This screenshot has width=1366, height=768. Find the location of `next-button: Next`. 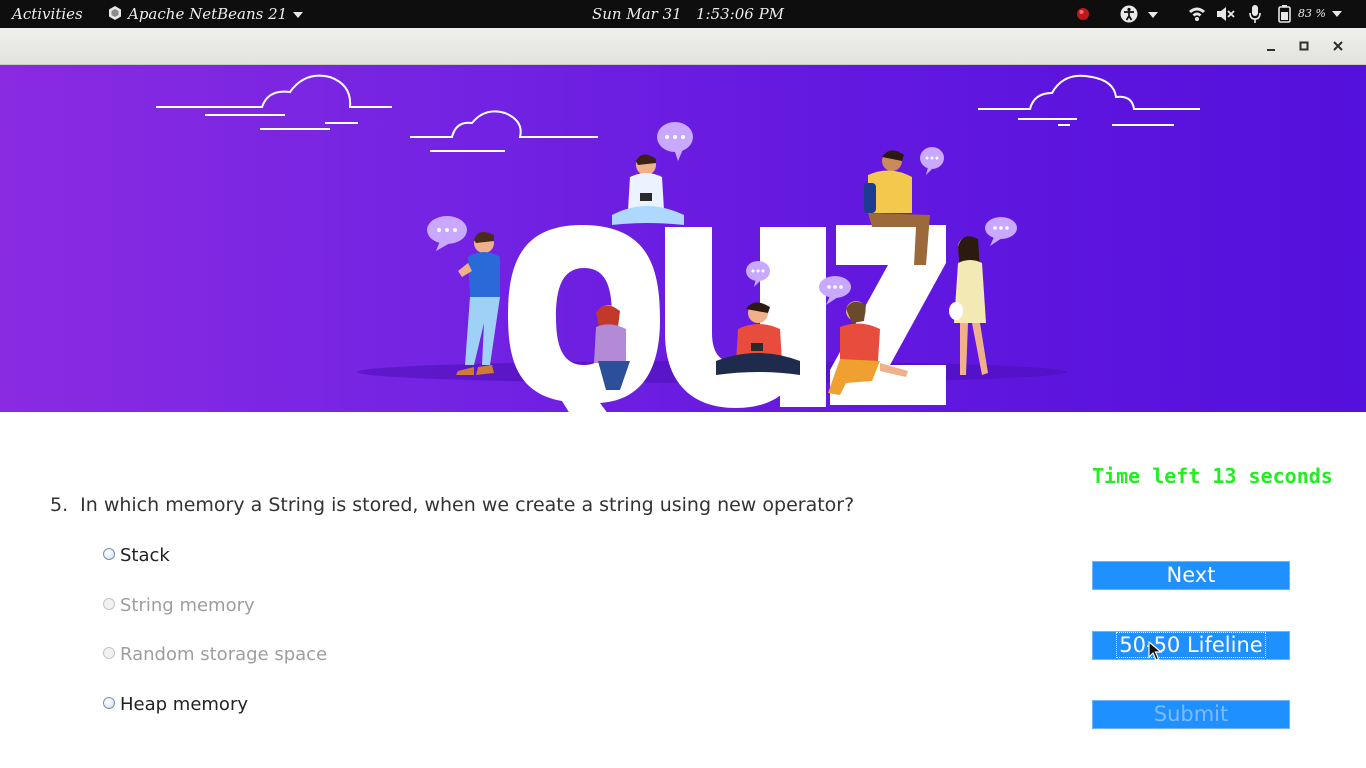

next-button: Next is located at coordinates (1191, 575).